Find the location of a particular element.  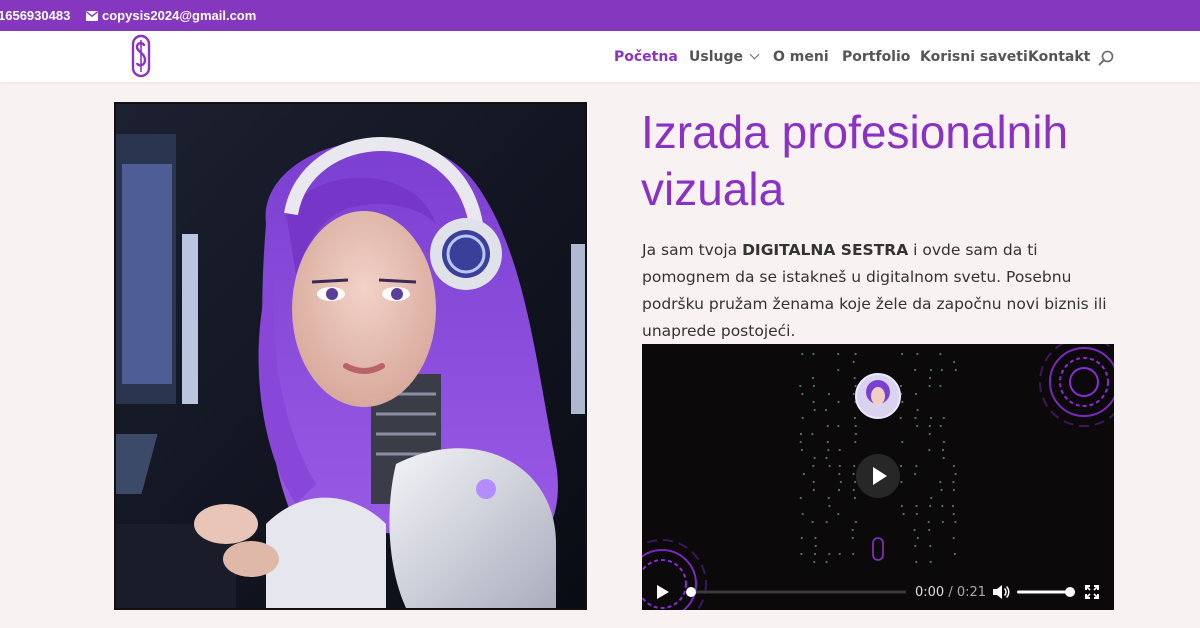

volume-icon is located at coordinates (1001, 592).